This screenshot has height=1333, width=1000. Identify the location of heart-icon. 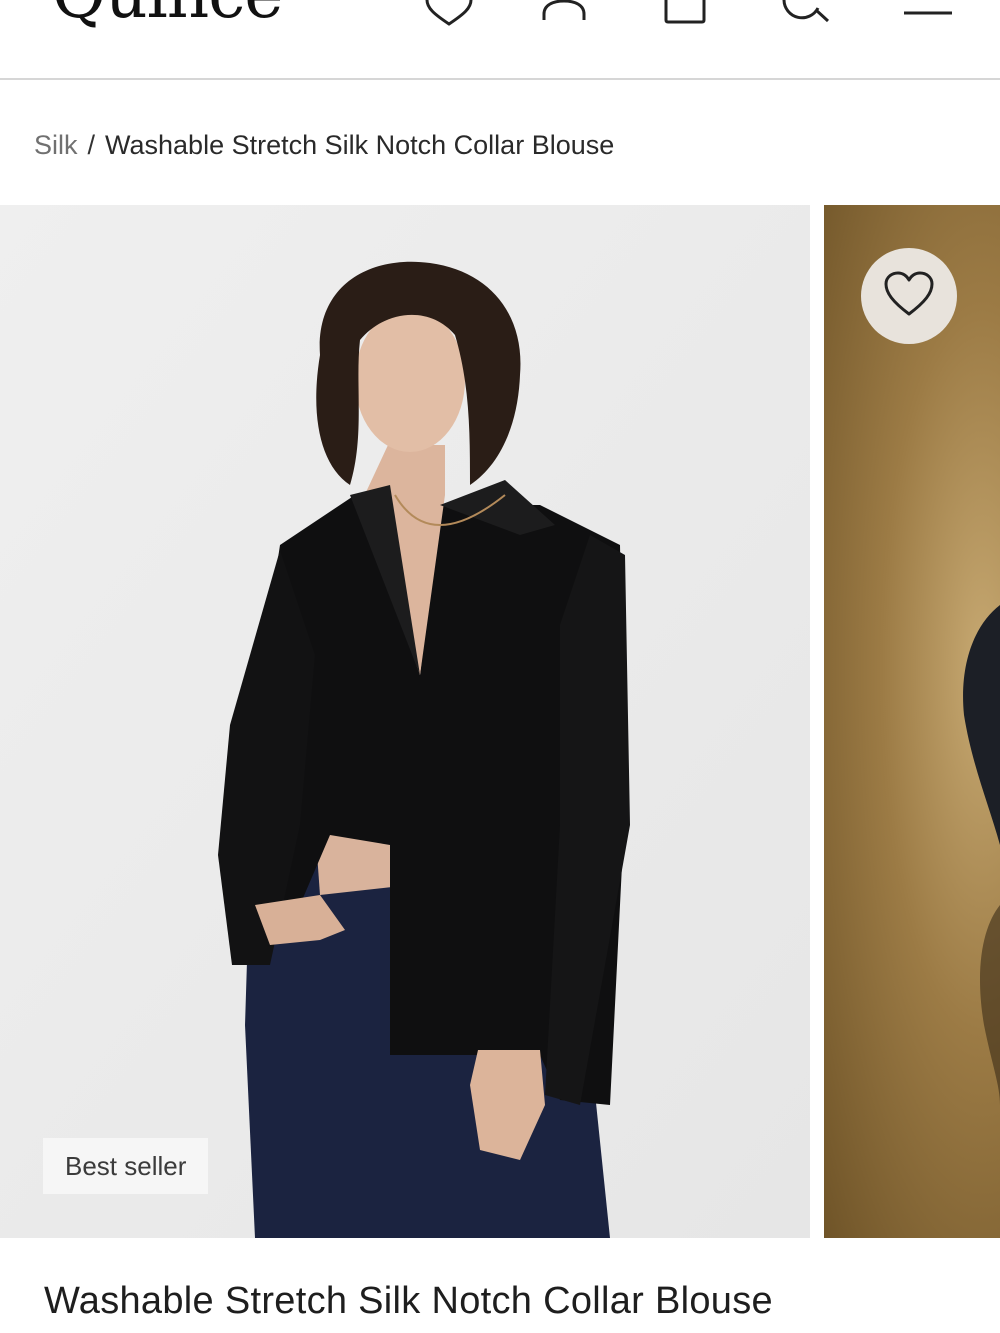
(909, 296).